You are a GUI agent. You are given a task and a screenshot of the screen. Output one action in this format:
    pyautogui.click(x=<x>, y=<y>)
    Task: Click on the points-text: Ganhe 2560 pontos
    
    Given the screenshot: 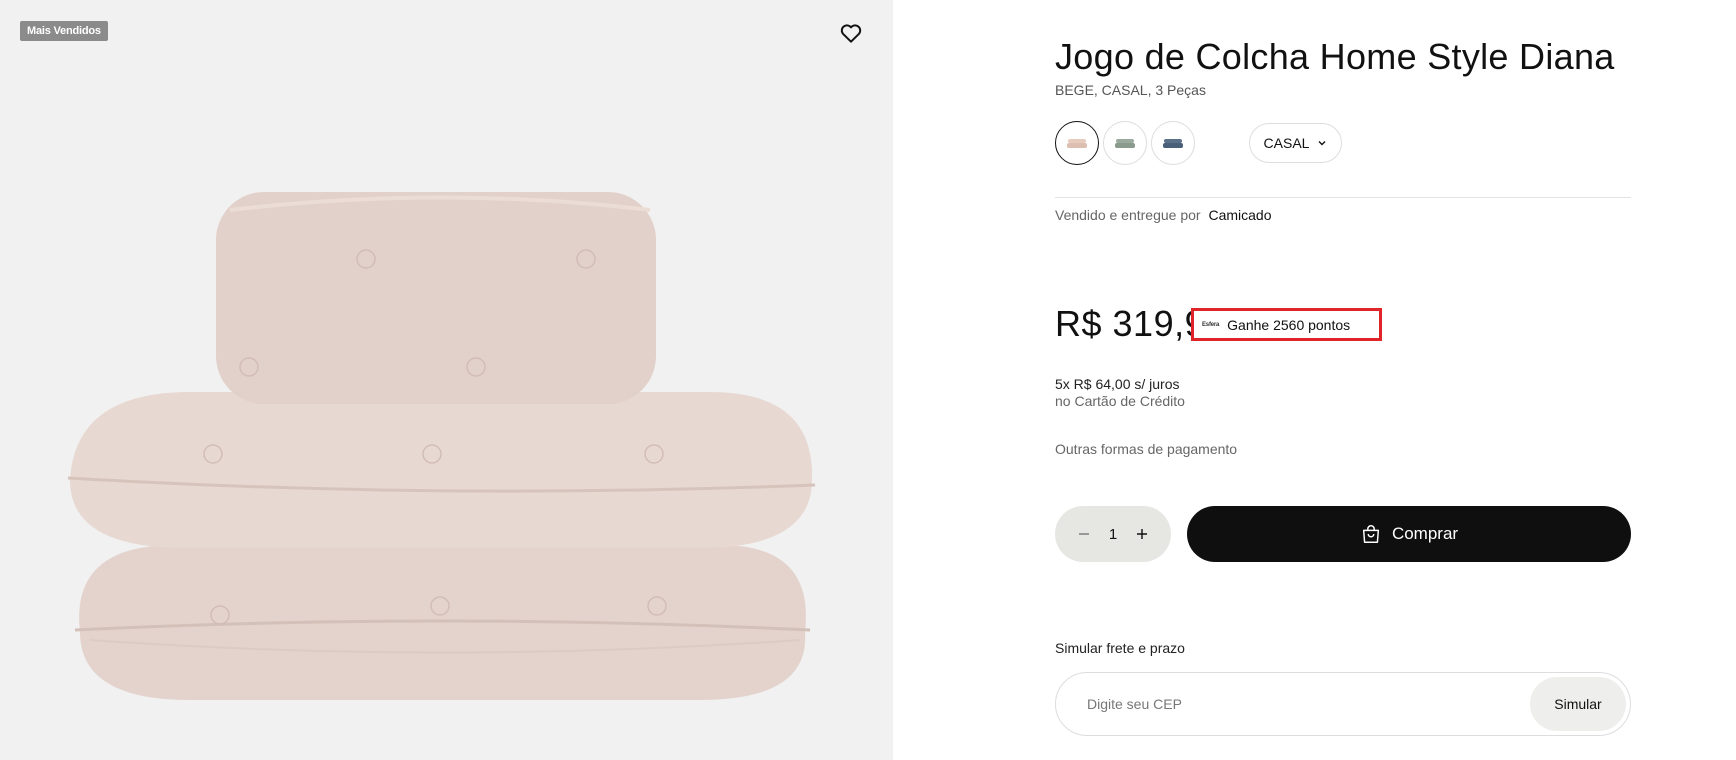 What is the action you would take?
    pyautogui.click(x=1289, y=324)
    